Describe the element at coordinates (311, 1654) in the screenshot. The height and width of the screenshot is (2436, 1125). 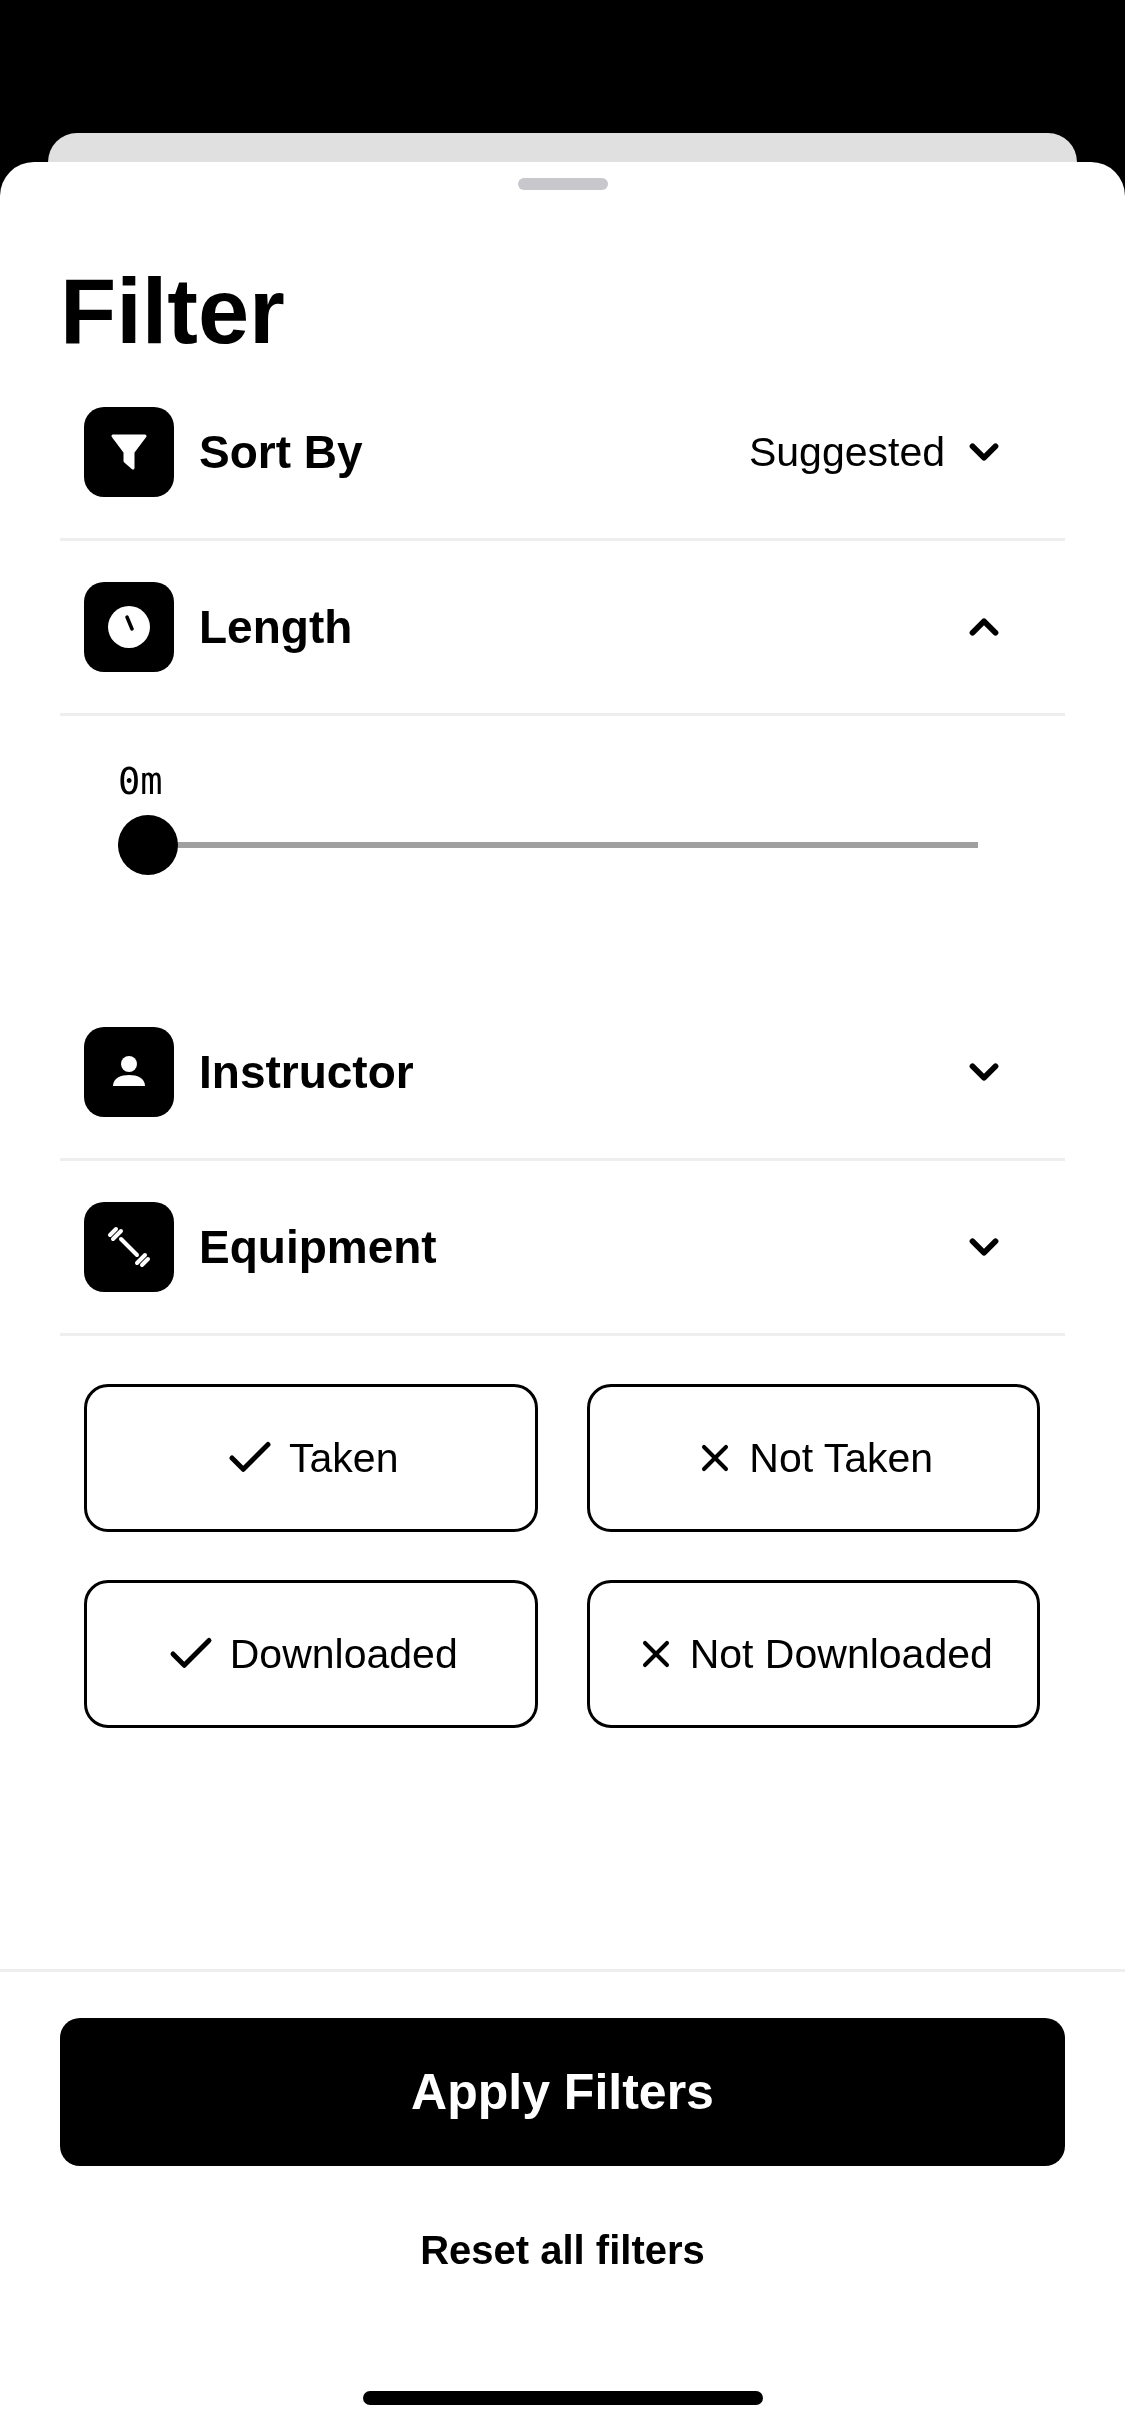
I see `filter-chip: Downloaded` at that location.